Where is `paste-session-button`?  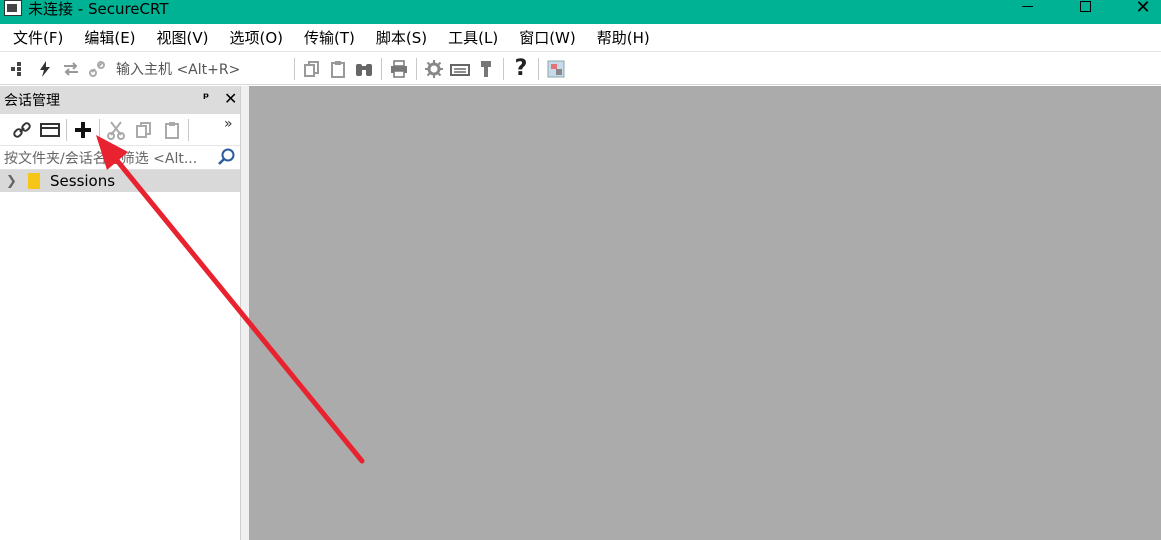
paste-session-button is located at coordinates (172, 130).